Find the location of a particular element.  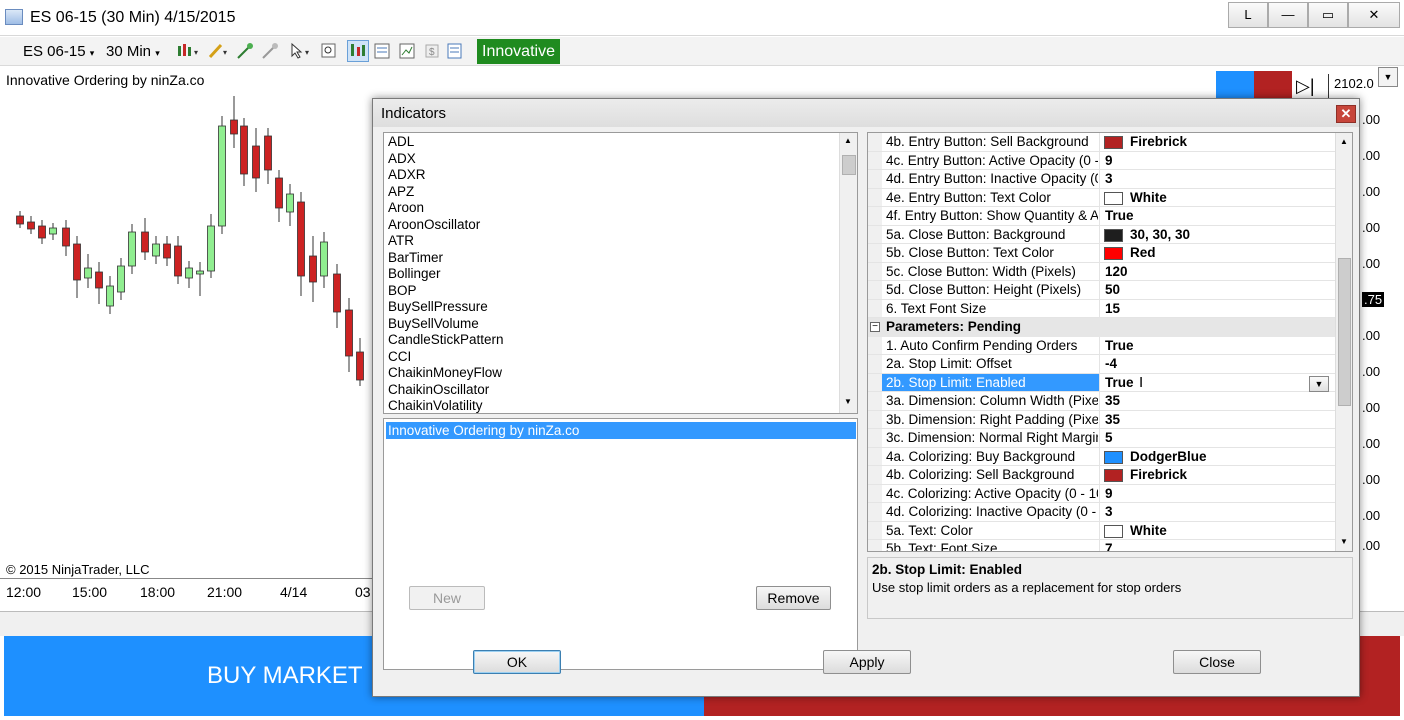

close-window-button: ✕ is located at coordinates (1374, 15).